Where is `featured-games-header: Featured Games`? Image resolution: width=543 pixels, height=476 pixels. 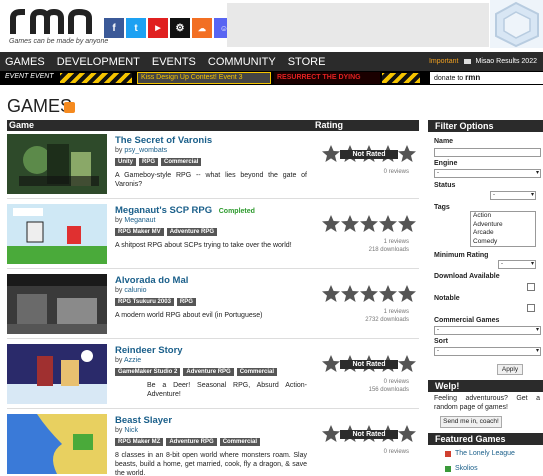 featured-games-header: Featured Games is located at coordinates (485, 439).